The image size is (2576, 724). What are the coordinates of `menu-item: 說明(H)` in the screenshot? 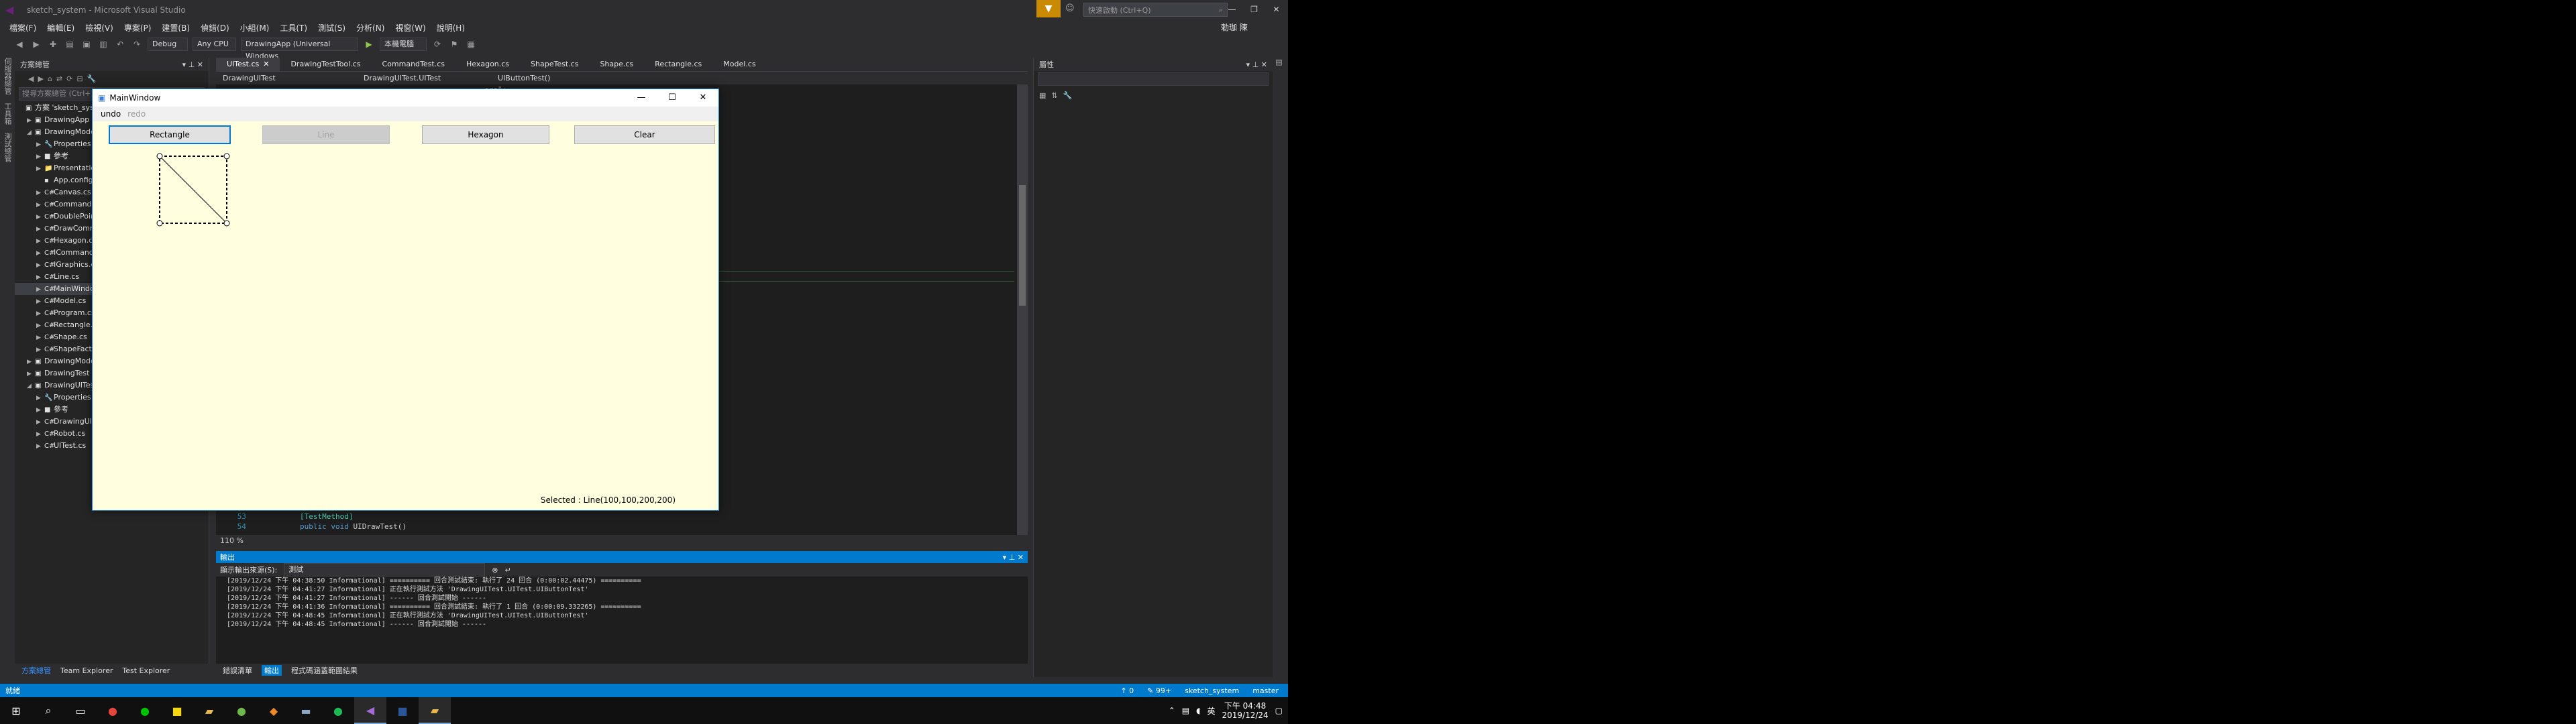 It's located at (450, 28).